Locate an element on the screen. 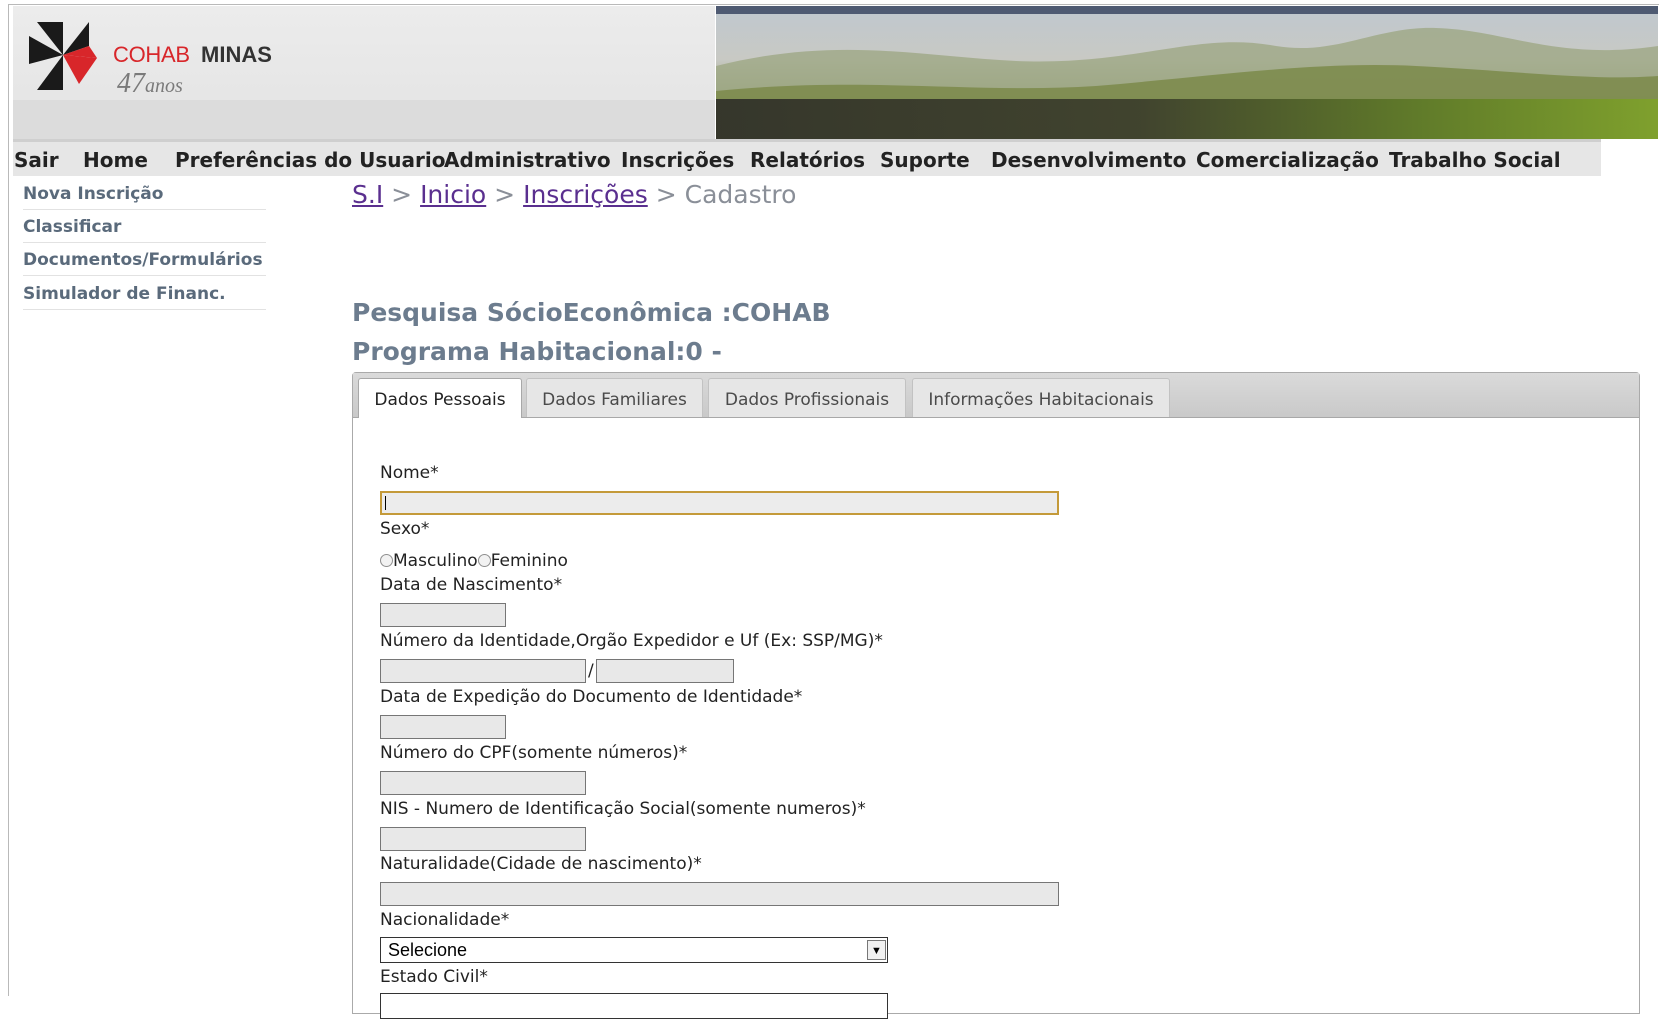 The height and width of the screenshot is (1019, 1659). page-title: Pesquisa SócioEconômica :COHAB is located at coordinates (591, 312).